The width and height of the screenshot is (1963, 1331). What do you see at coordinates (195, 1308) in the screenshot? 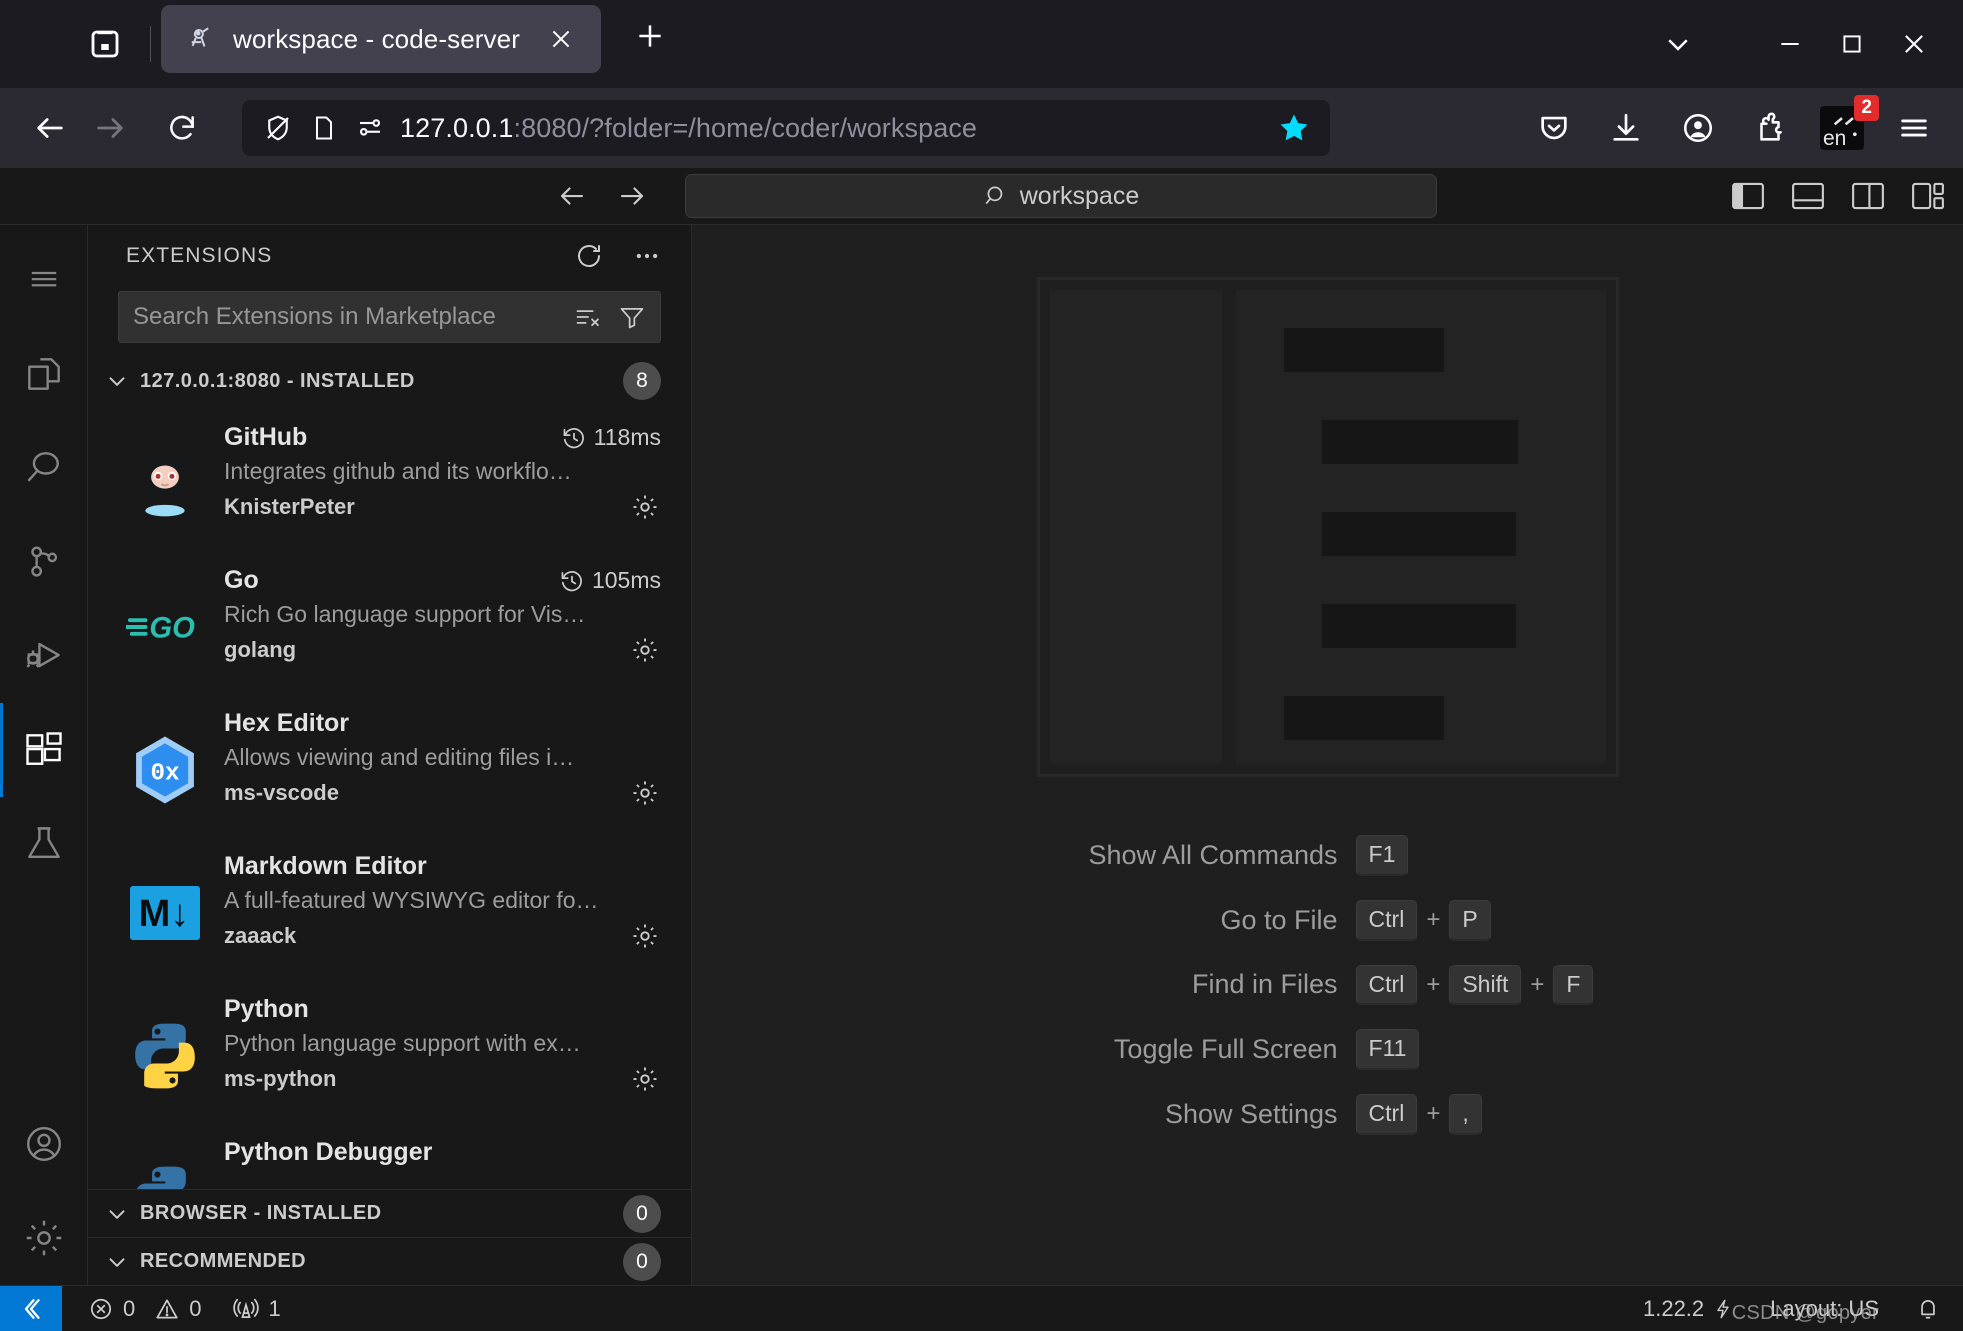
I see `warning-count: 0` at bounding box center [195, 1308].